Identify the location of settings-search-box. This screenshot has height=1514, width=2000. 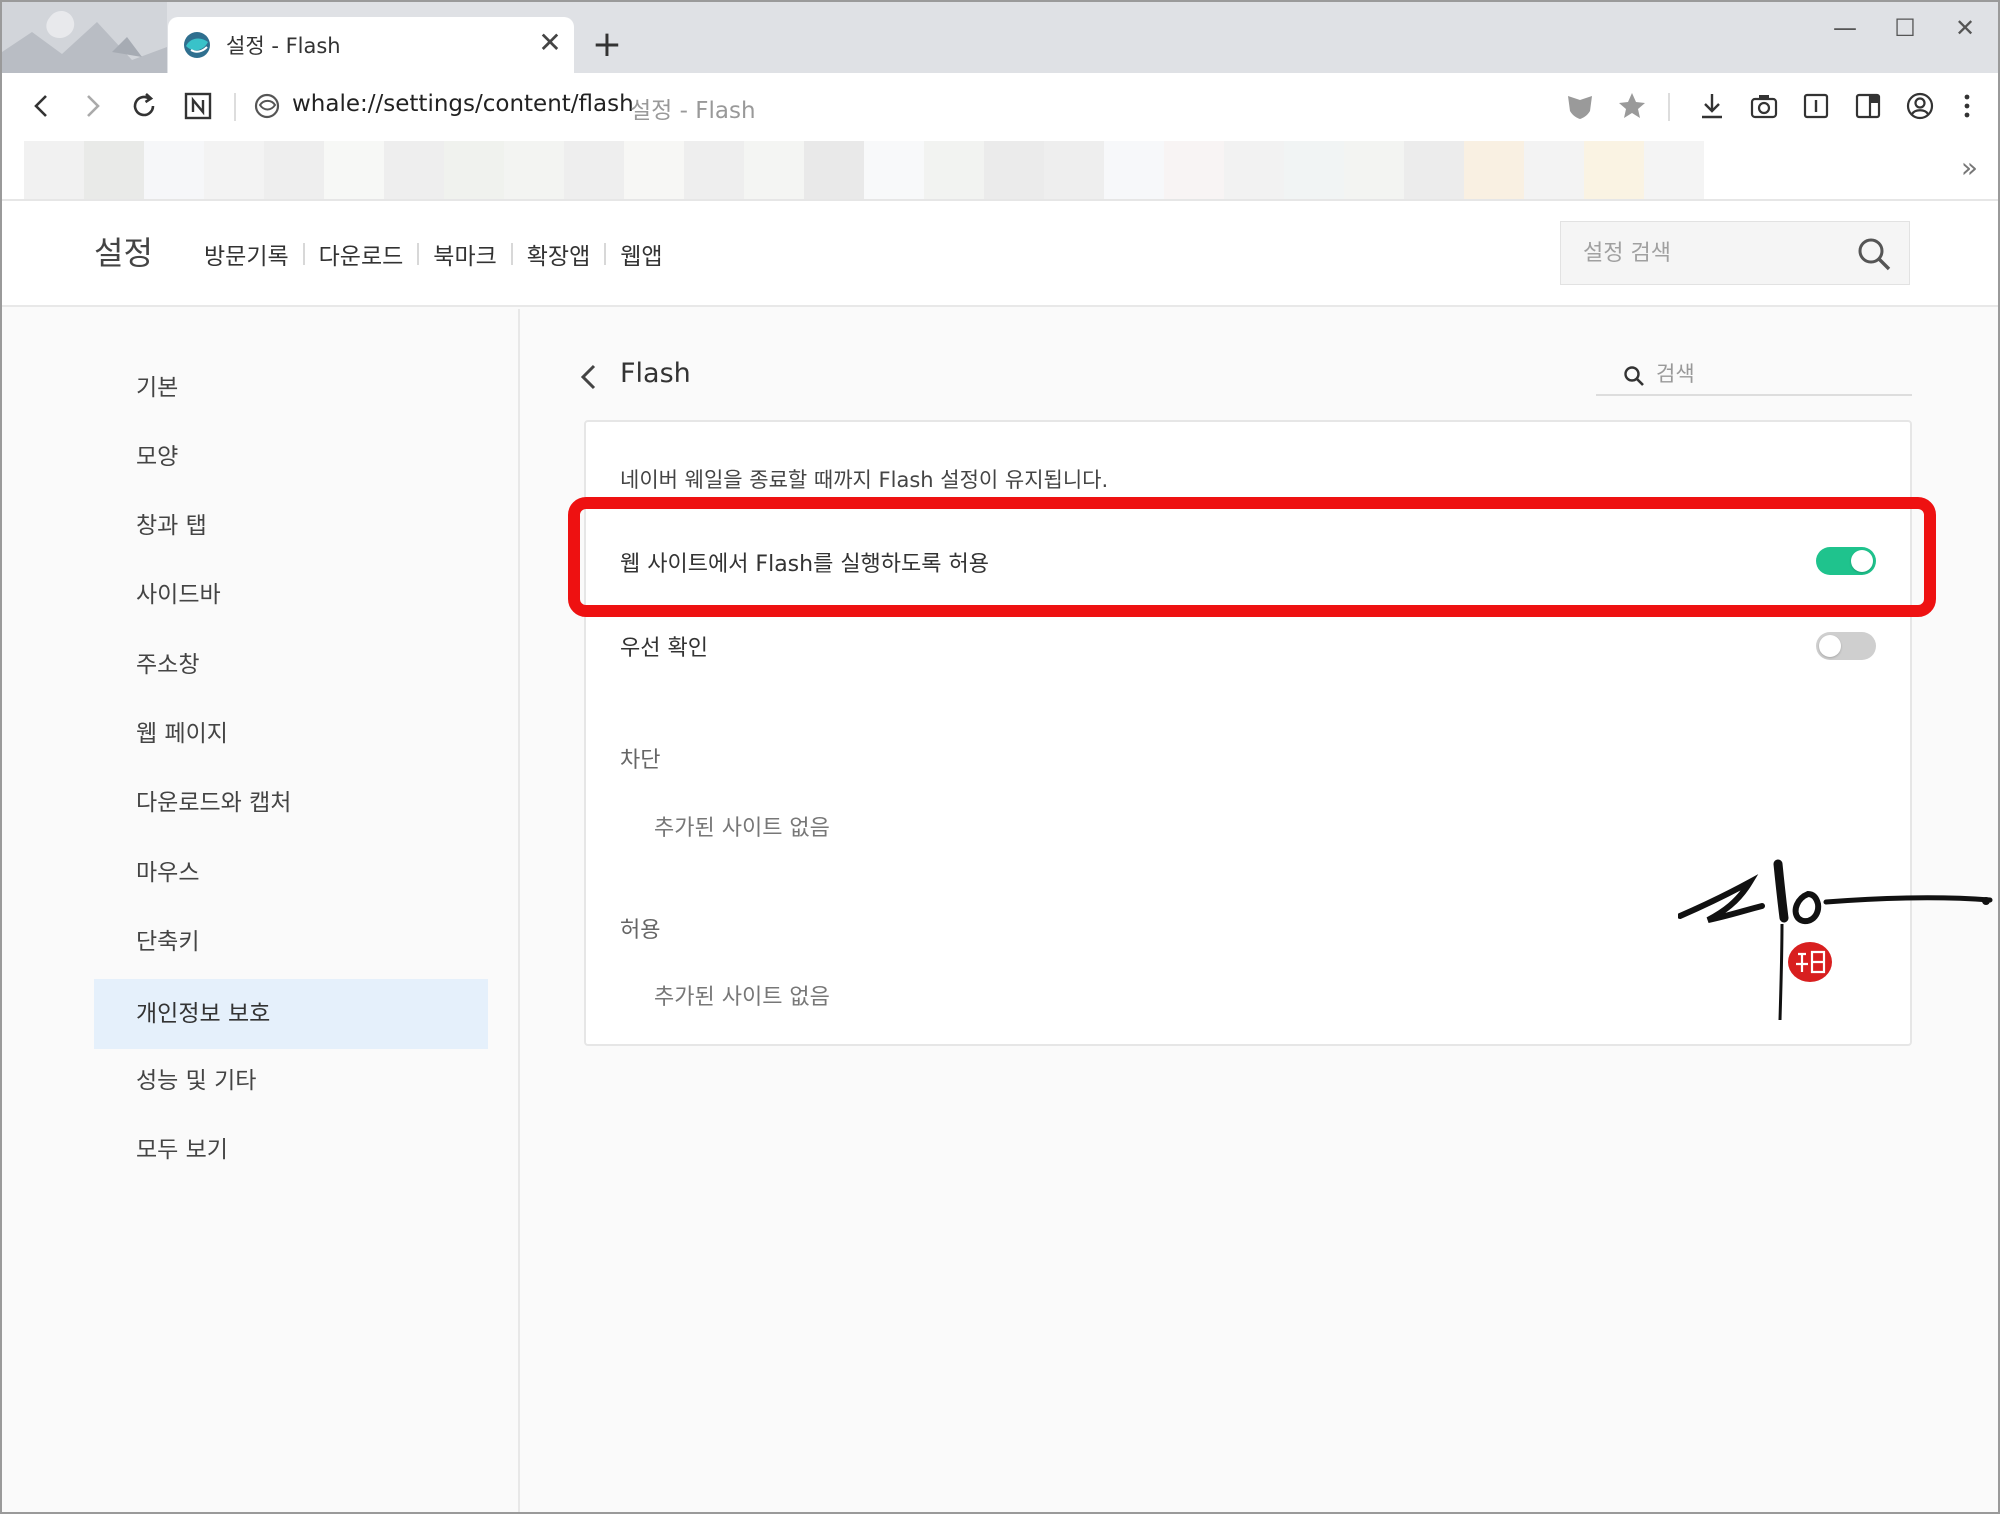
(1735, 253).